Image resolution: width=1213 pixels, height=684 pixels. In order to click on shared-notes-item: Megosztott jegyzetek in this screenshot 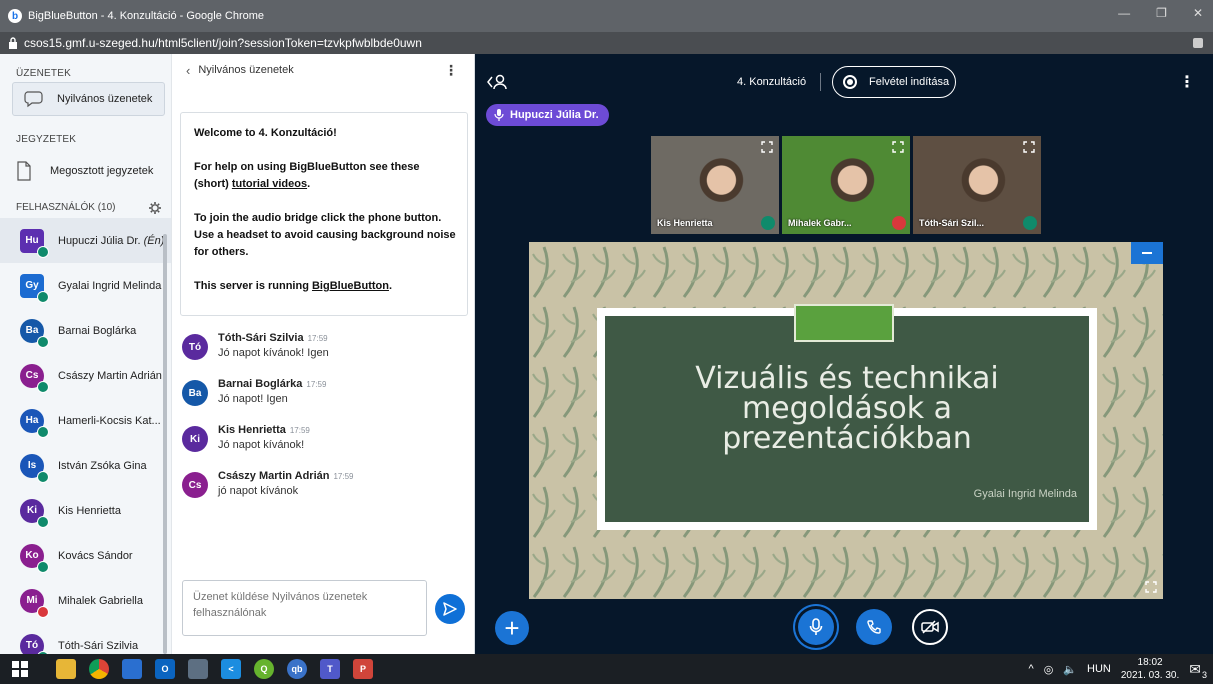, I will do `click(90, 171)`.